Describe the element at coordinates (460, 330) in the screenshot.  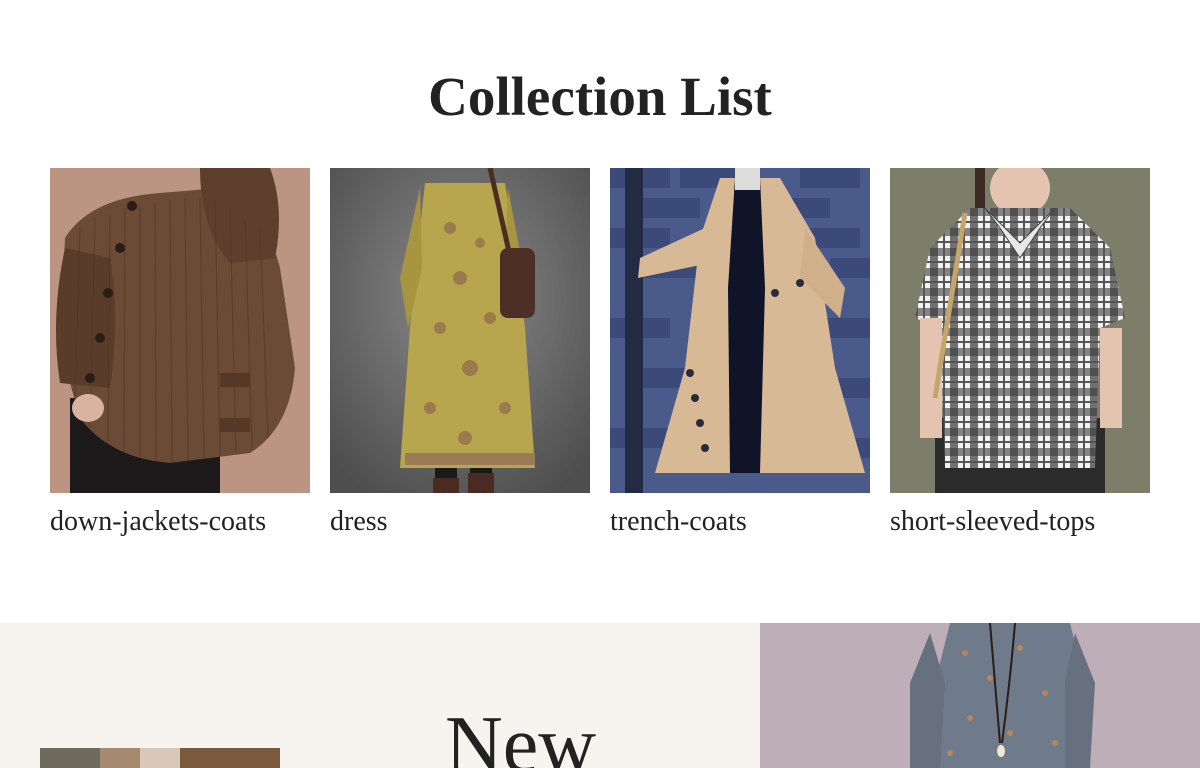
I see `collection-image-dress` at that location.